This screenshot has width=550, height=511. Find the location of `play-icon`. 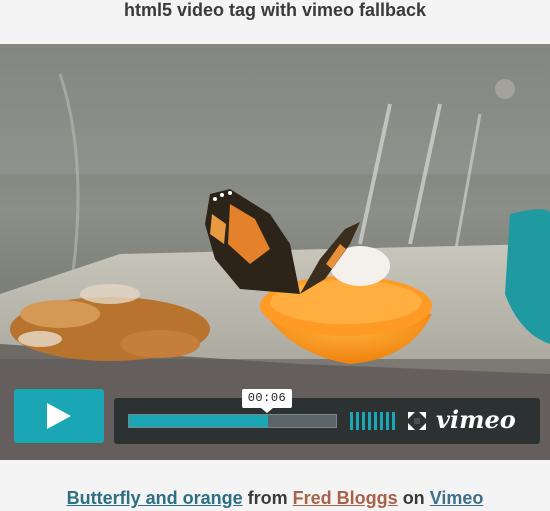

play-icon is located at coordinates (59, 416).